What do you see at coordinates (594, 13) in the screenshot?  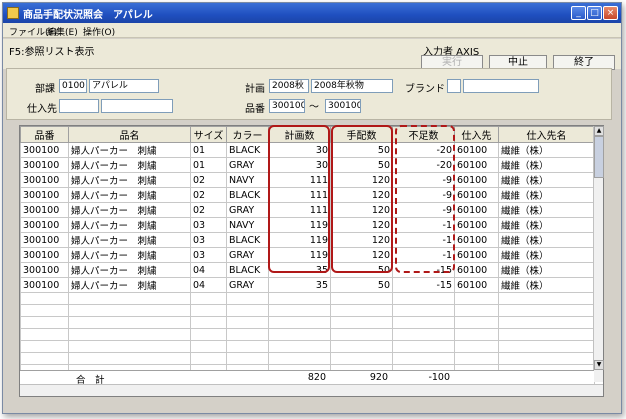 I see `maximize-icon: □` at bounding box center [594, 13].